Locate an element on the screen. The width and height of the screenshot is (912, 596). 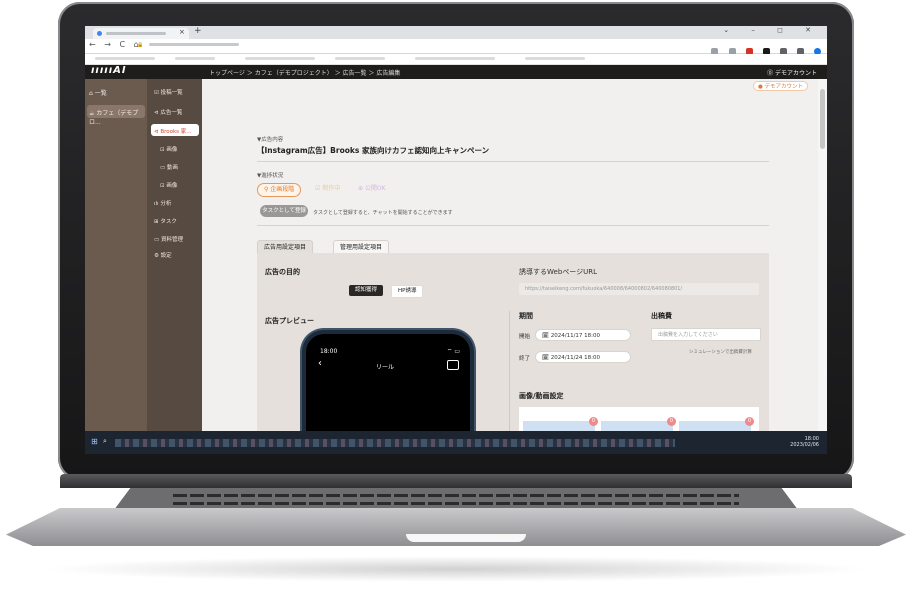
taskbar-clock: 18:00 2023/02/06 is located at coordinates (804, 442).